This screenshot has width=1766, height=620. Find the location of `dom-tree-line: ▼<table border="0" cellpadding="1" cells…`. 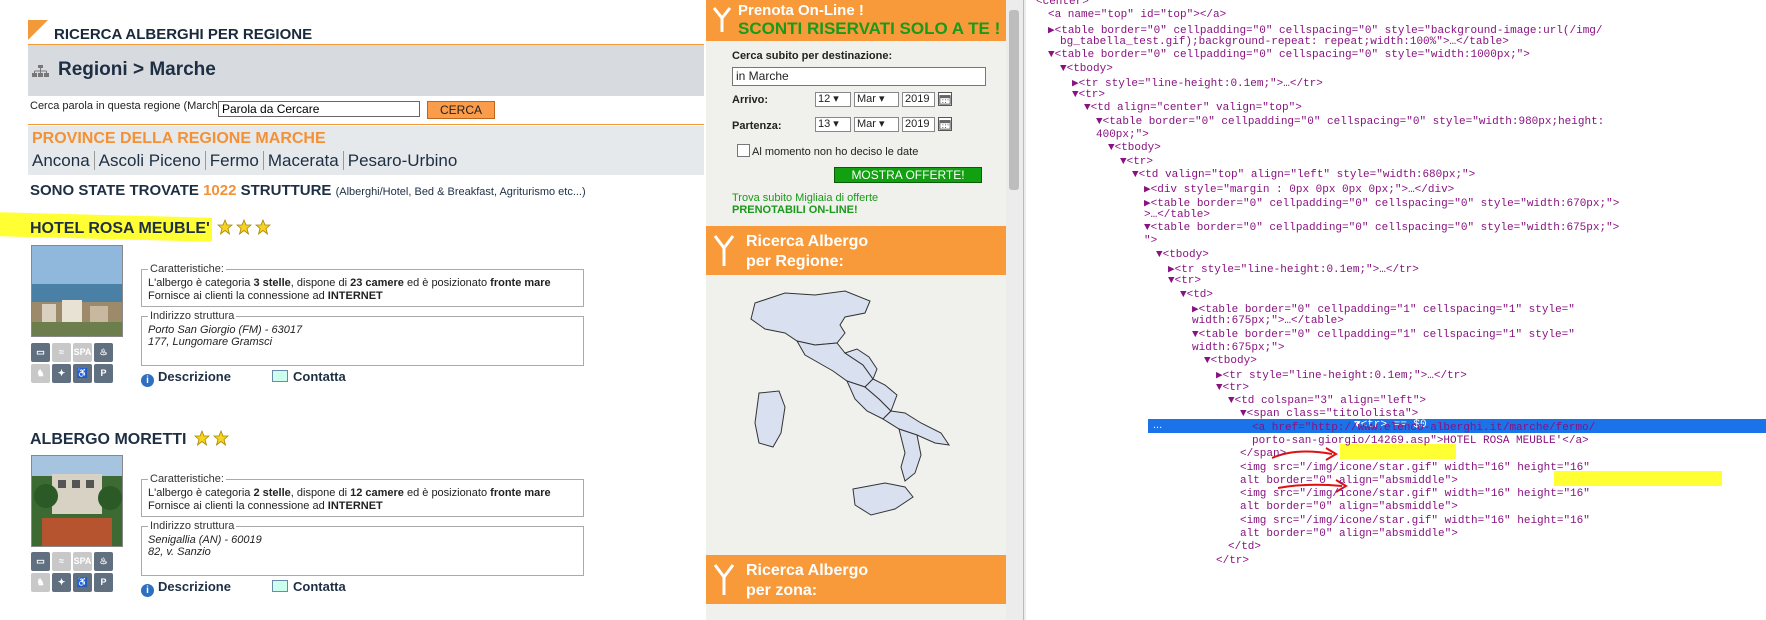

dom-tree-line: ▼<table border="0" cellpadding="1" cells… is located at coordinates (1383, 335).